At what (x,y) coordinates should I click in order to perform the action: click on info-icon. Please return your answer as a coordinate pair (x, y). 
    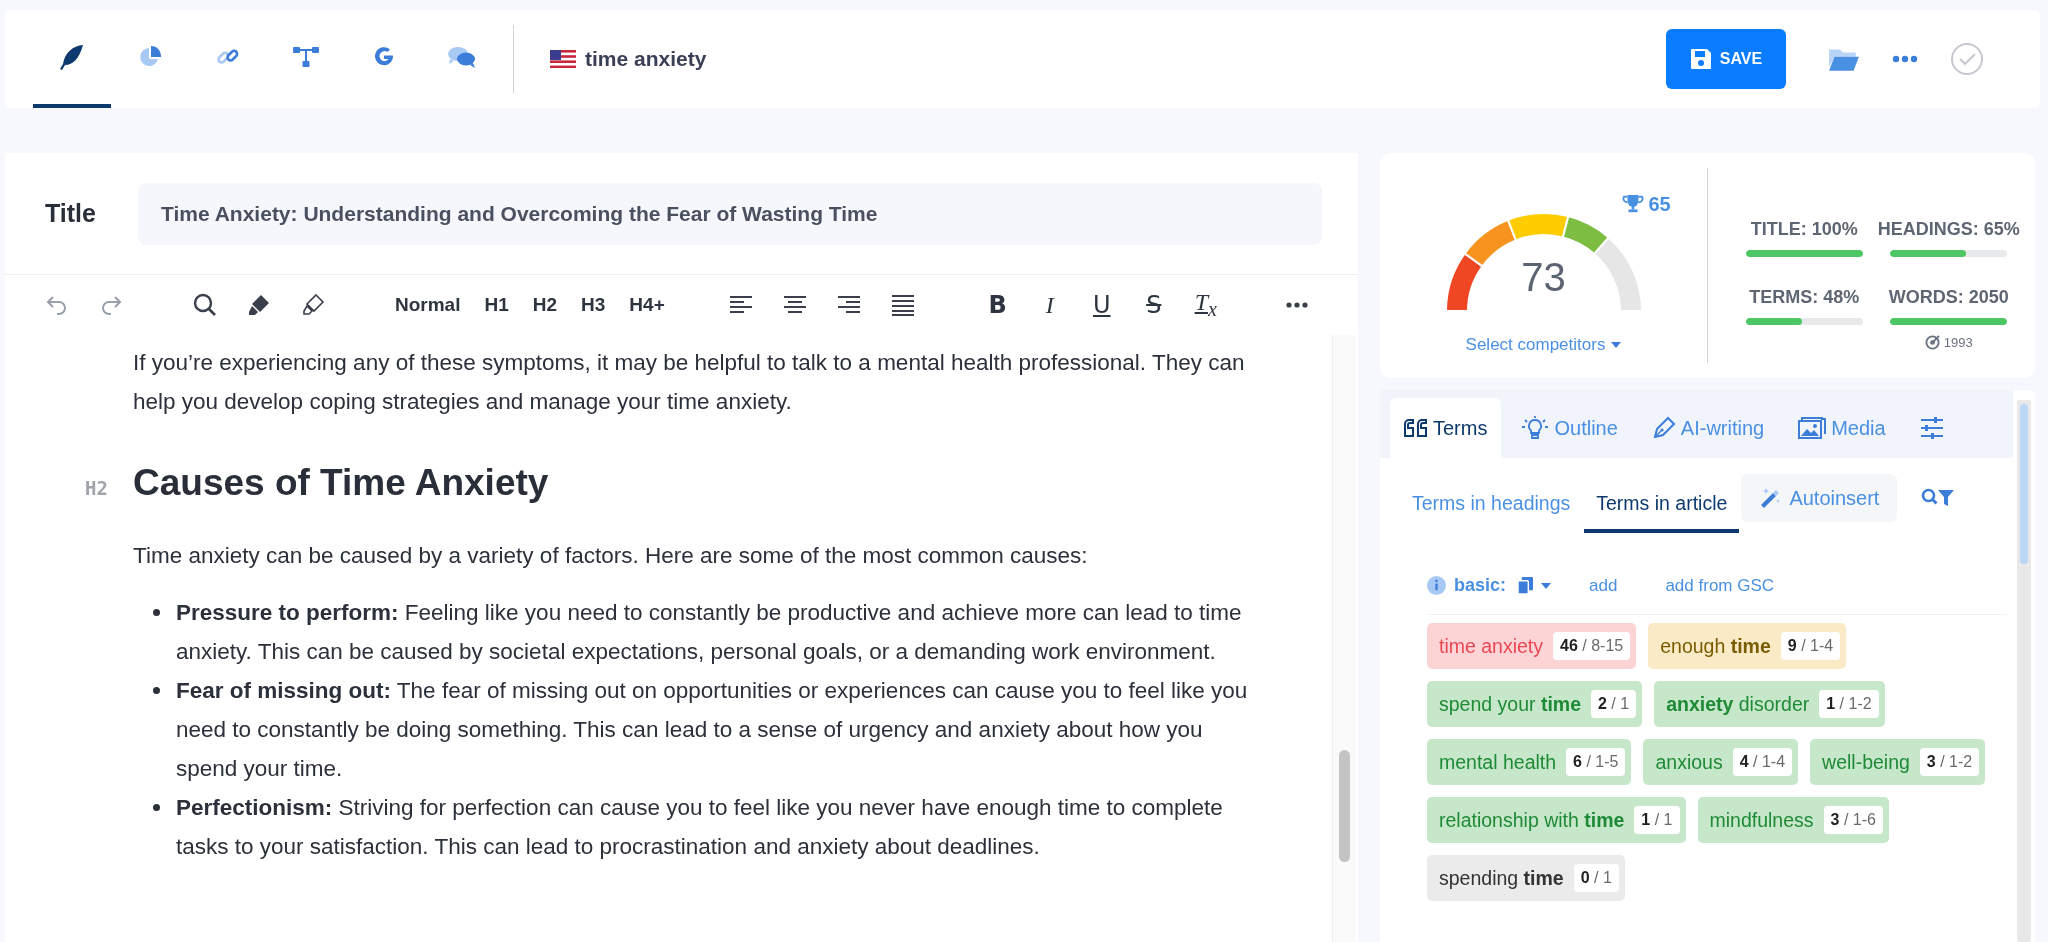
    Looking at the image, I should click on (1436, 585).